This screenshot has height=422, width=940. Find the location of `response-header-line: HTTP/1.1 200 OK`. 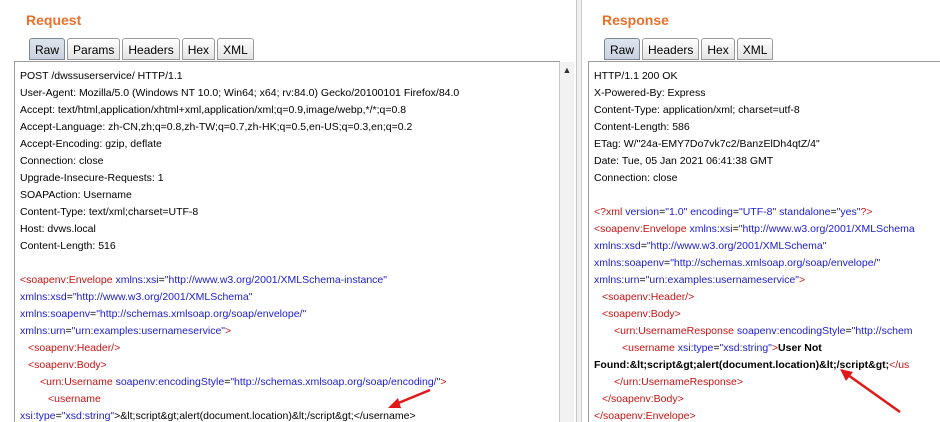

response-header-line: HTTP/1.1 200 OK is located at coordinates (636, 76).